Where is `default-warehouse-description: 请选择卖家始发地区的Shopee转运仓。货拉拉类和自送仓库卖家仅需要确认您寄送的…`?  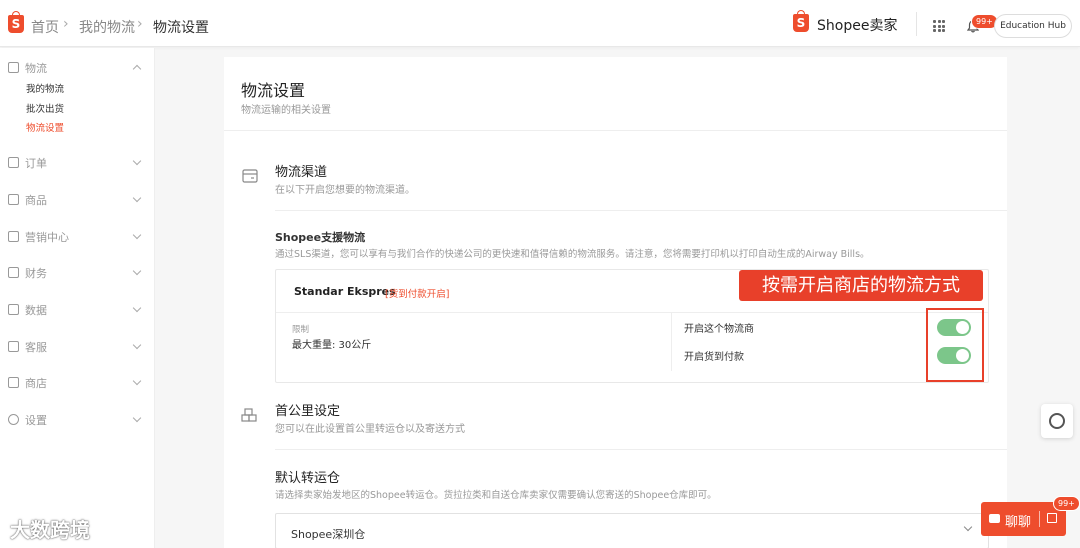
default-warehouse-description: 请选择卖家始发地区的Shopee转运仓。货拉拉类和自送仓库卖家仅需要确认您寄送的… is located at coordinates (496, 495).